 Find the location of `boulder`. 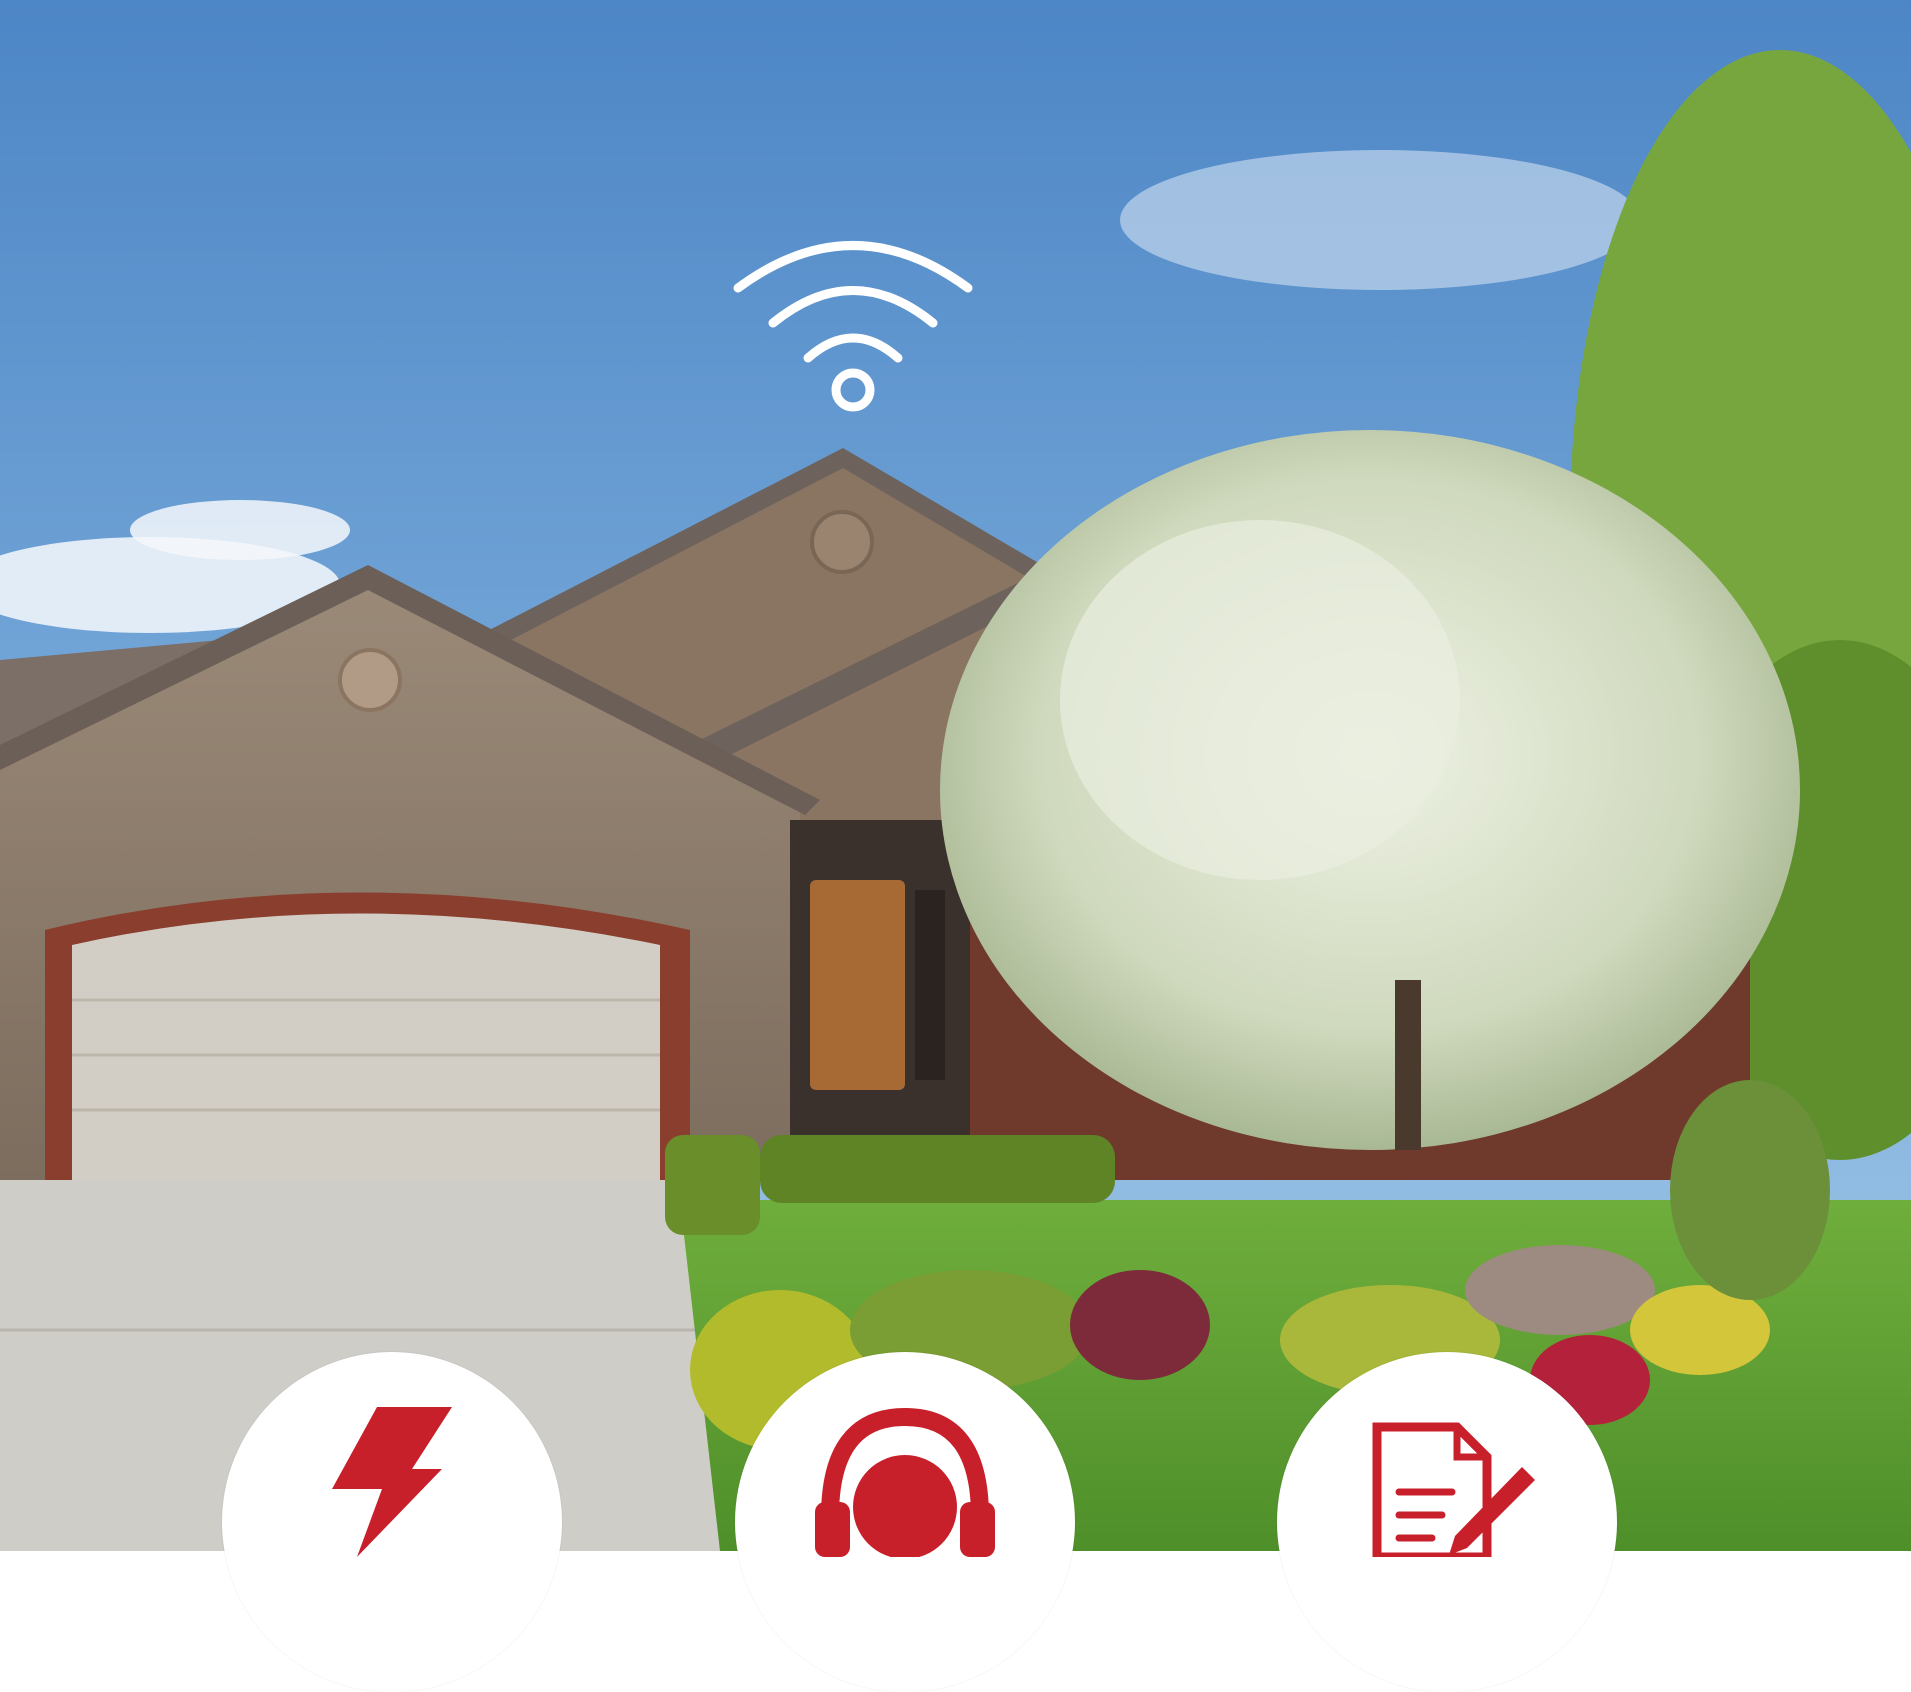

boulder is located at coordinates (1560, 1290).